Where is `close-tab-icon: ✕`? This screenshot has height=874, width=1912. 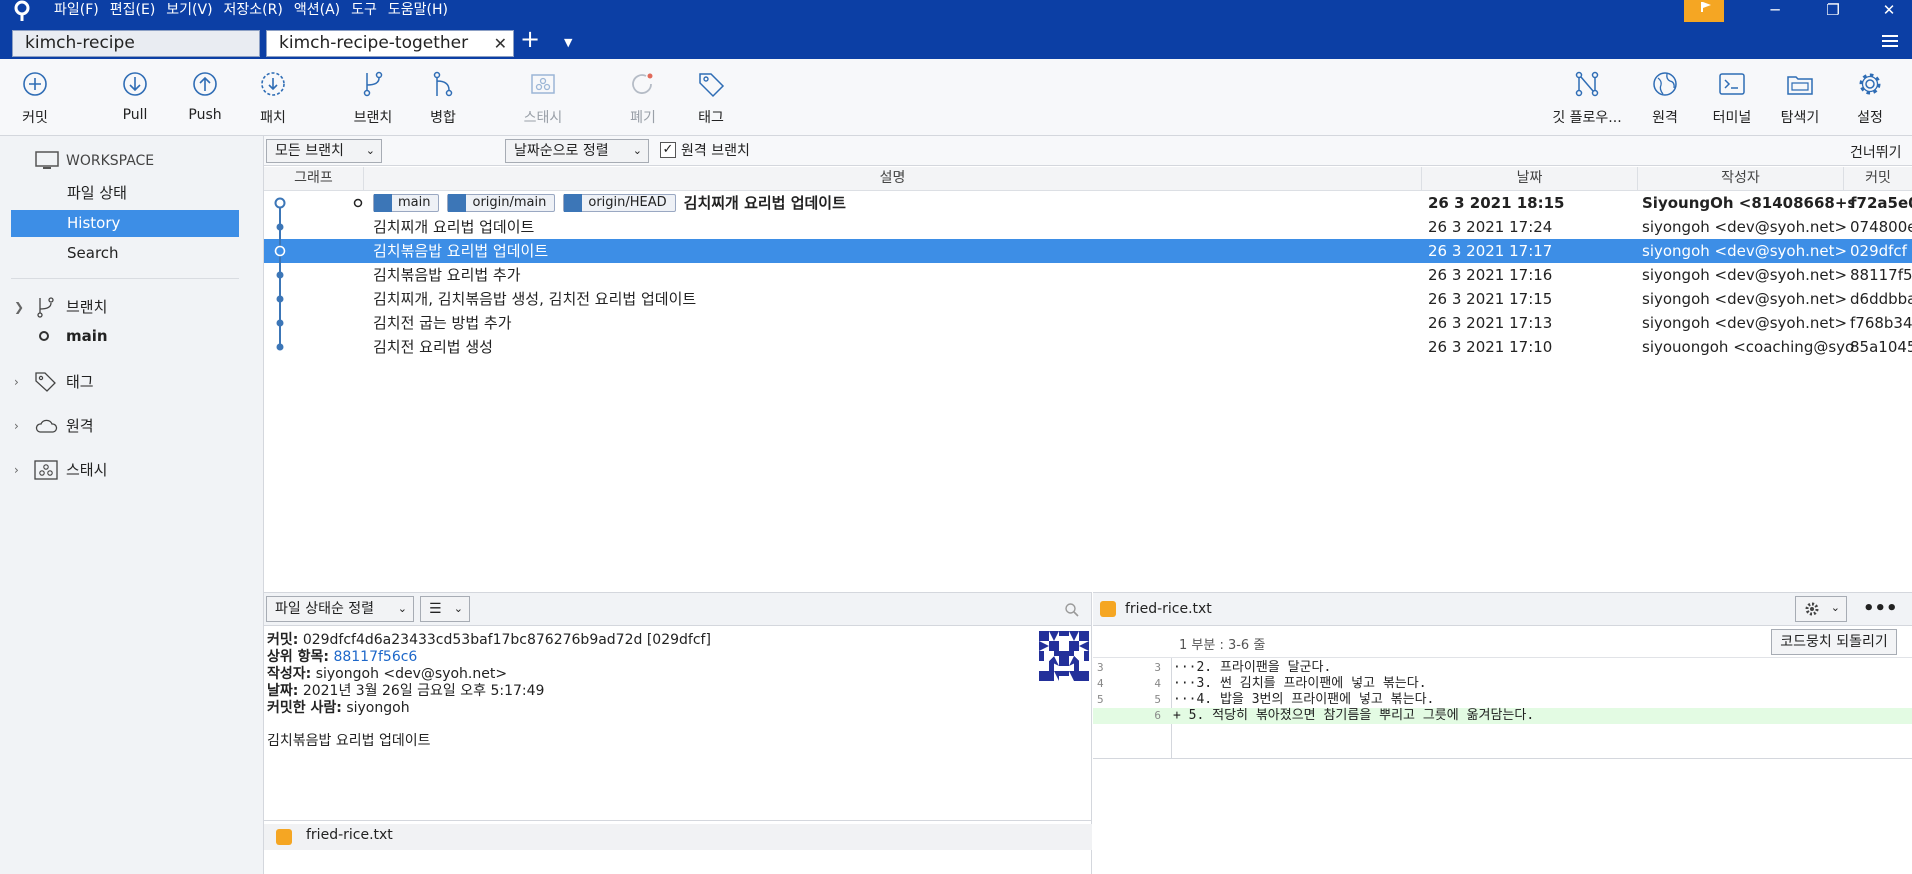 close-tab-icon: ✕ is located at coordinates (500, 43).